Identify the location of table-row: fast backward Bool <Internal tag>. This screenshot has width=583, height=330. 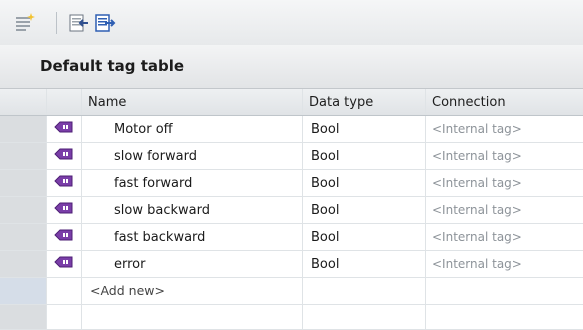
(291, 237).